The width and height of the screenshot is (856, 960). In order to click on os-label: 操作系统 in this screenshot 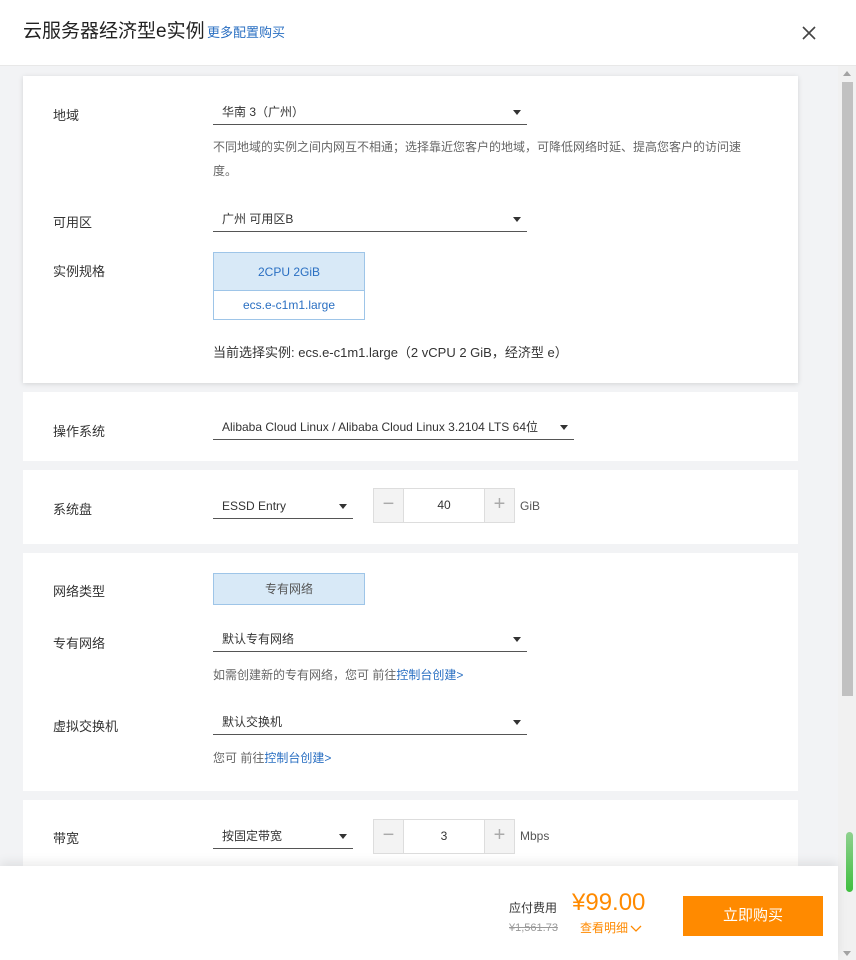, I will do `click(79, 431)`.